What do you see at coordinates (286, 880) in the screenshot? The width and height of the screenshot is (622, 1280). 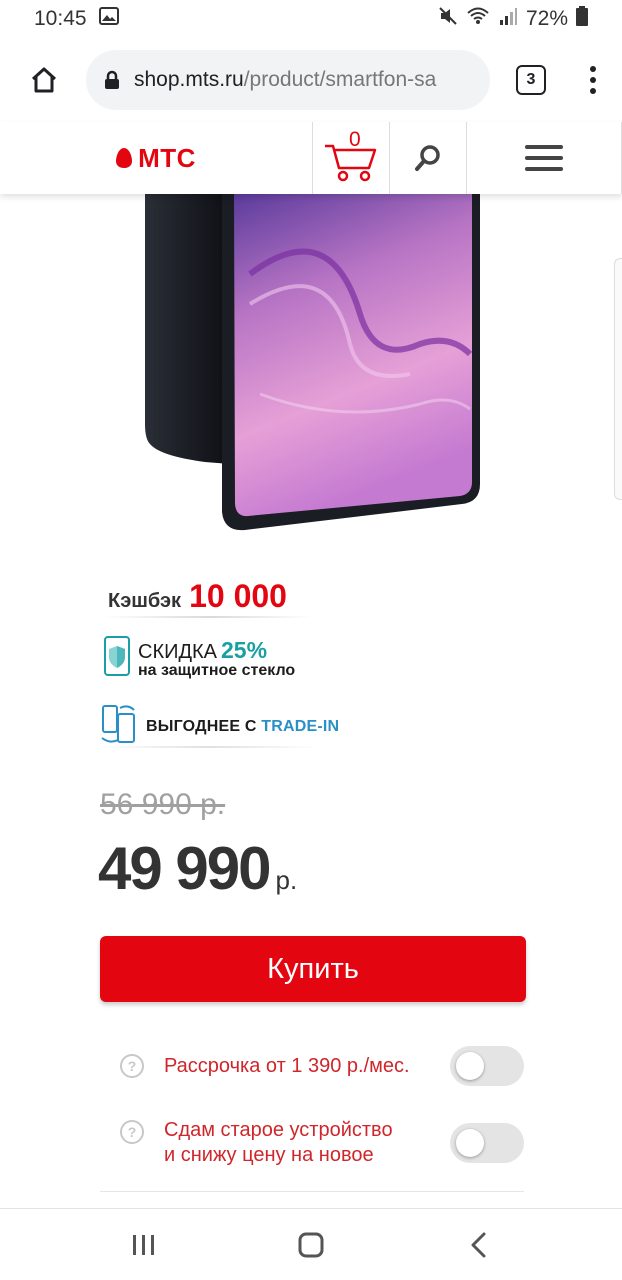 I see `current-price-currency: р.` at bounding box center [286, 880].